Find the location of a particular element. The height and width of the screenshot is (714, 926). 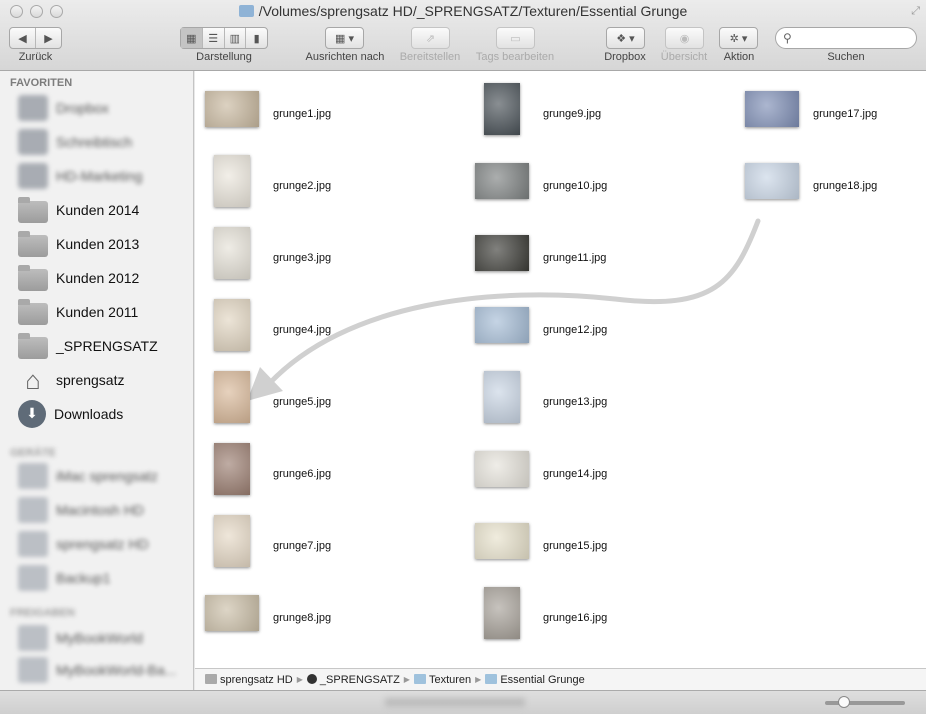

share-label: Bereitstellen is located at coordinates (430, 57).